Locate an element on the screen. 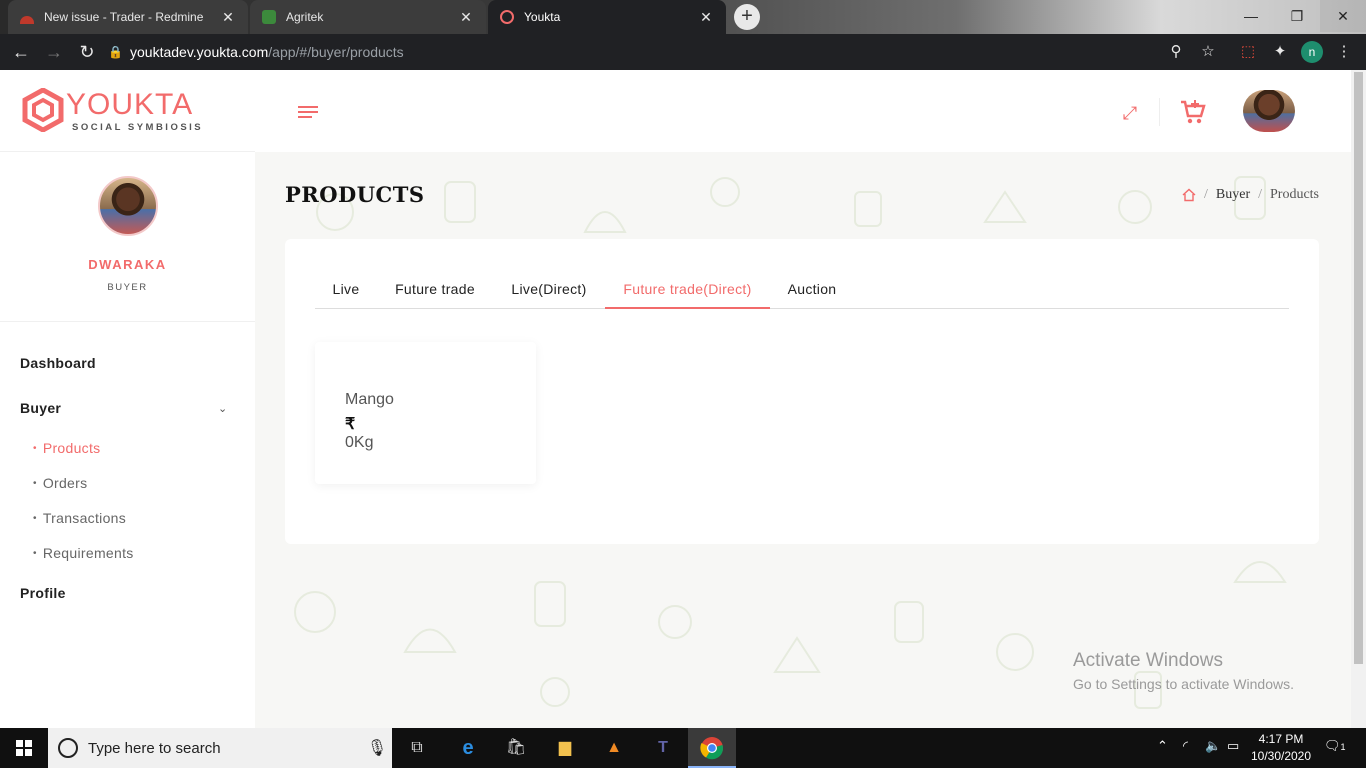 The width and height of the screenshot is (1366, 768). sidebar-item-label: Requirements is located at coordinates (88, 553).